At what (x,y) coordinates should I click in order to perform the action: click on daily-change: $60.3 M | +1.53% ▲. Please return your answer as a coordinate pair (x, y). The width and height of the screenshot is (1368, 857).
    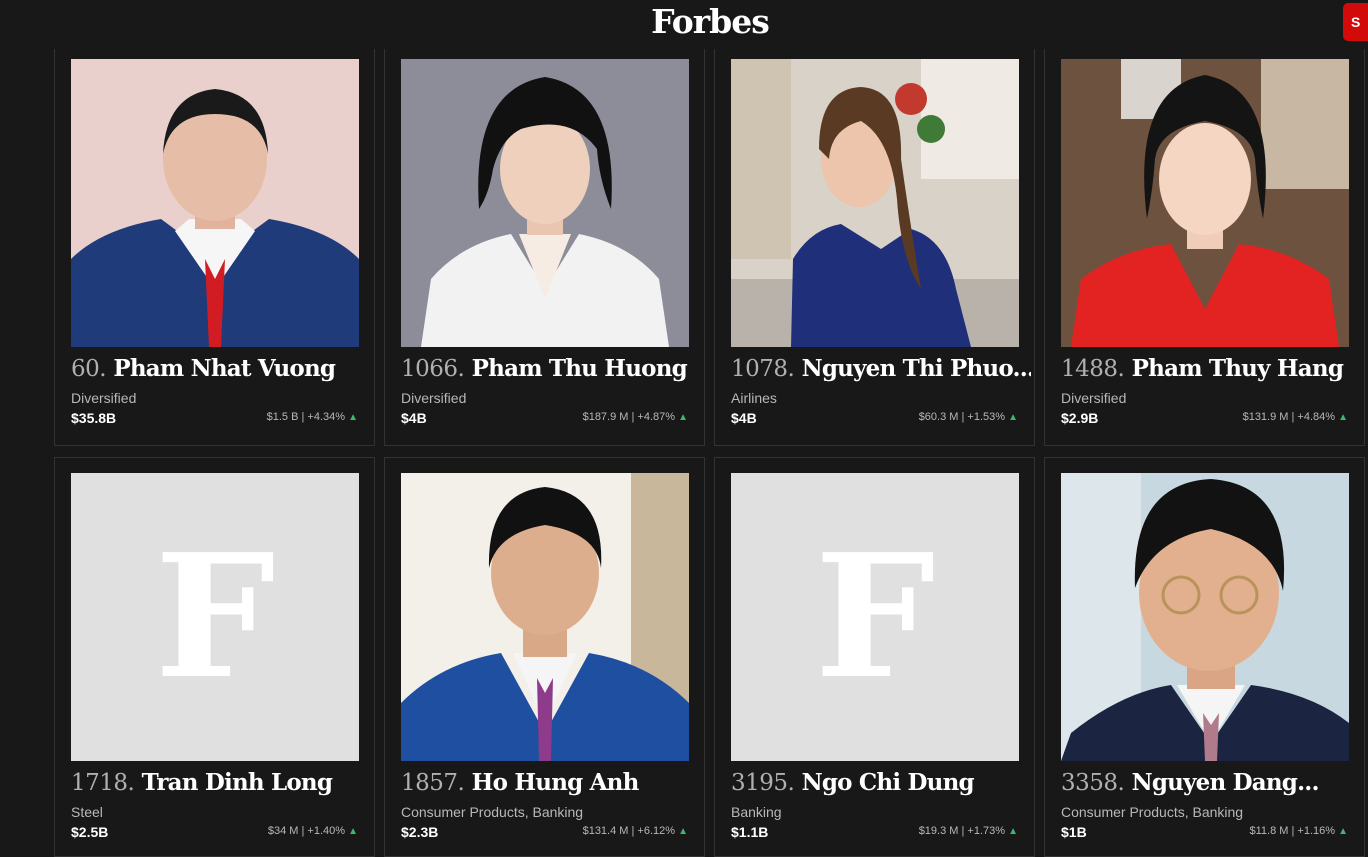
    Looking at the image, I should click on (968, 417).